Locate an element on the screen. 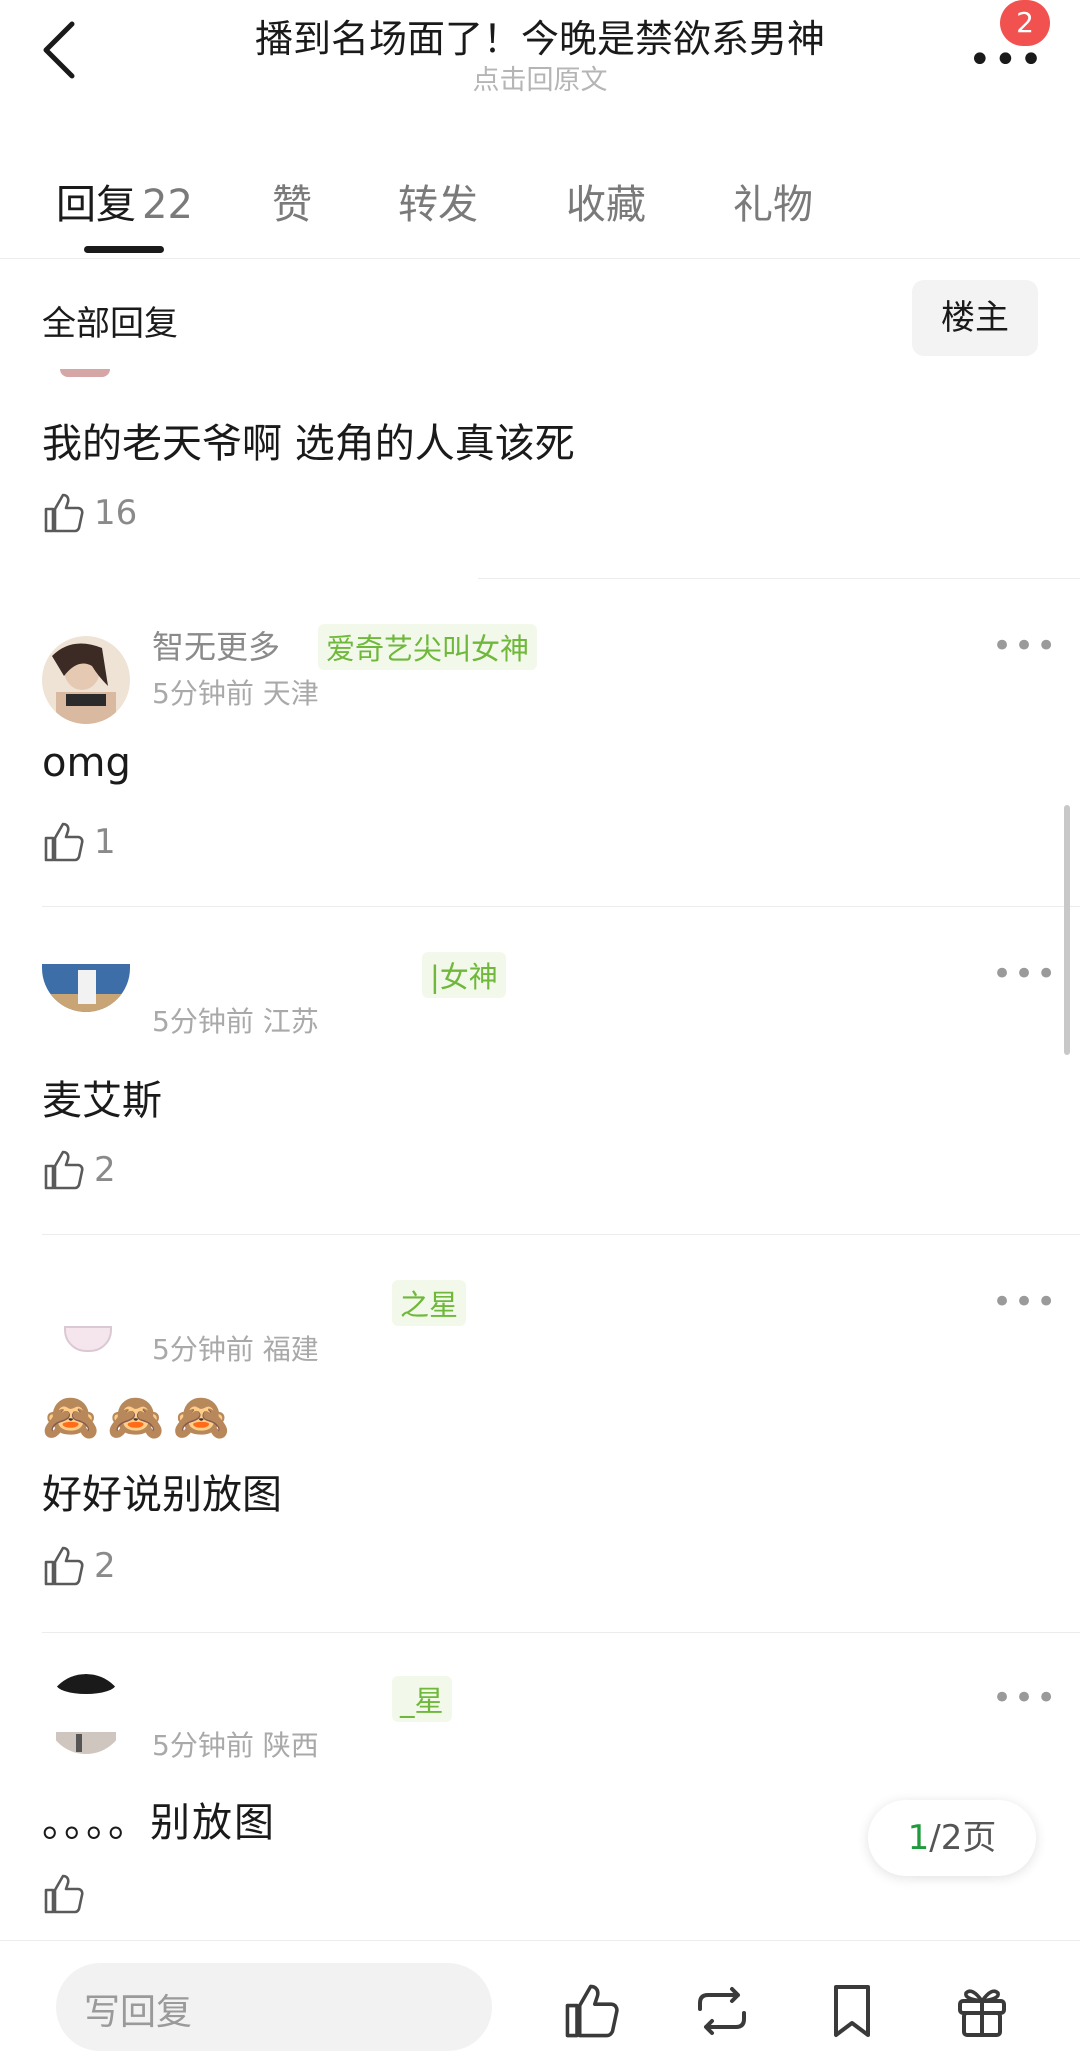 The image size is (1080, 2058). chevron-left-icon is located at coordinates (59, 50).